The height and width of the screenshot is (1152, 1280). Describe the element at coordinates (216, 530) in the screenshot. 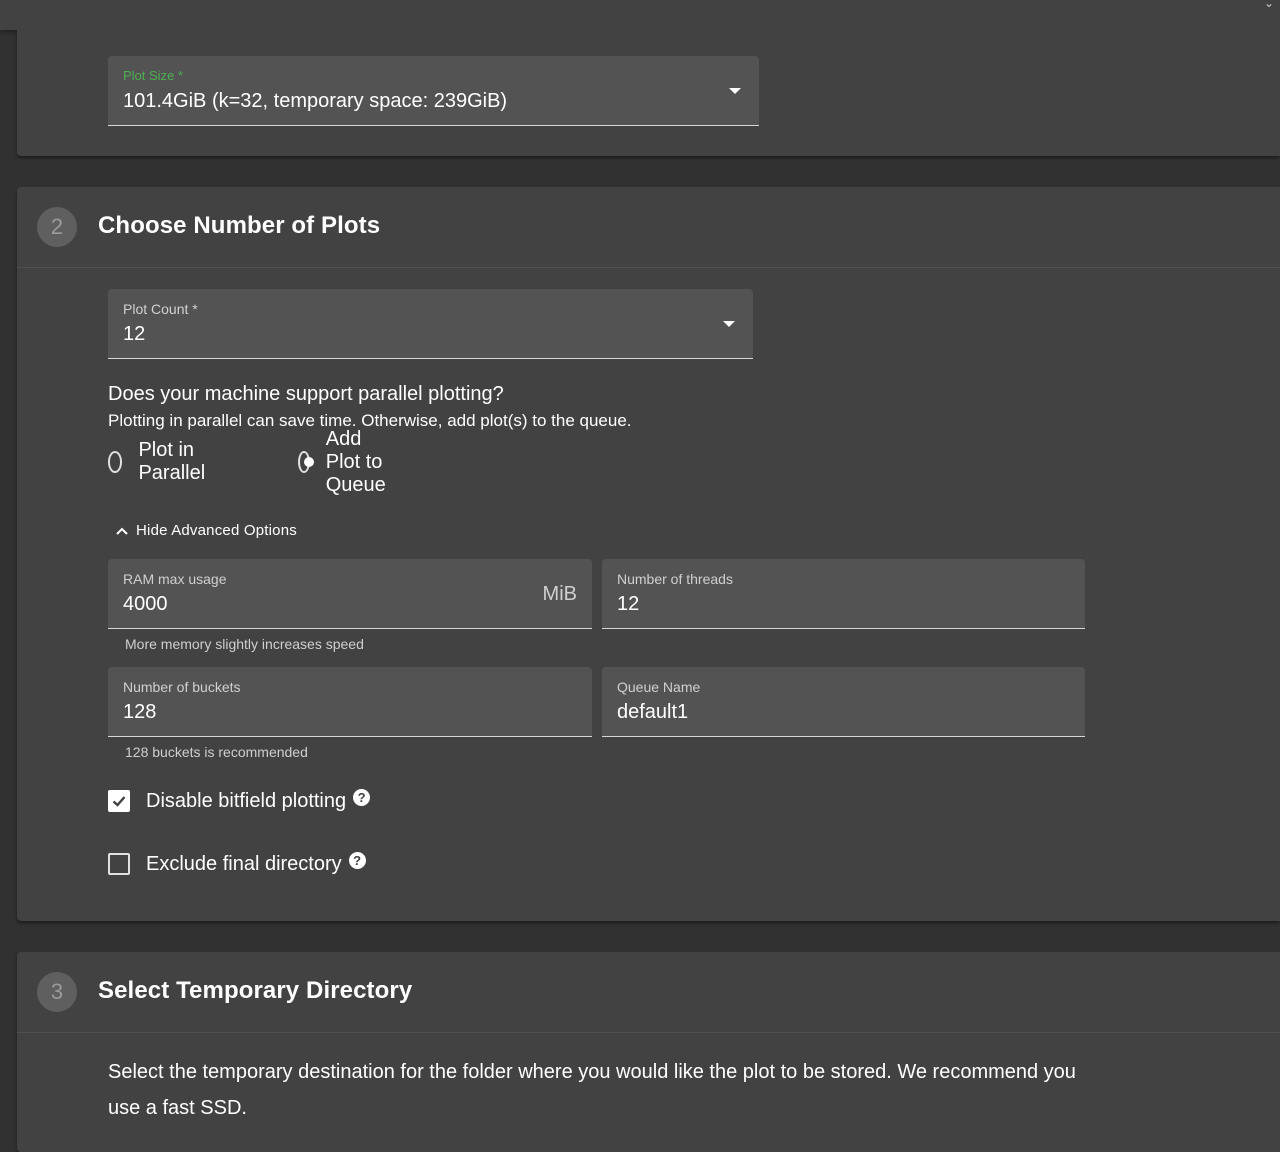

I see `advanced-toggle-label: Hide Advanced Options` at that location.